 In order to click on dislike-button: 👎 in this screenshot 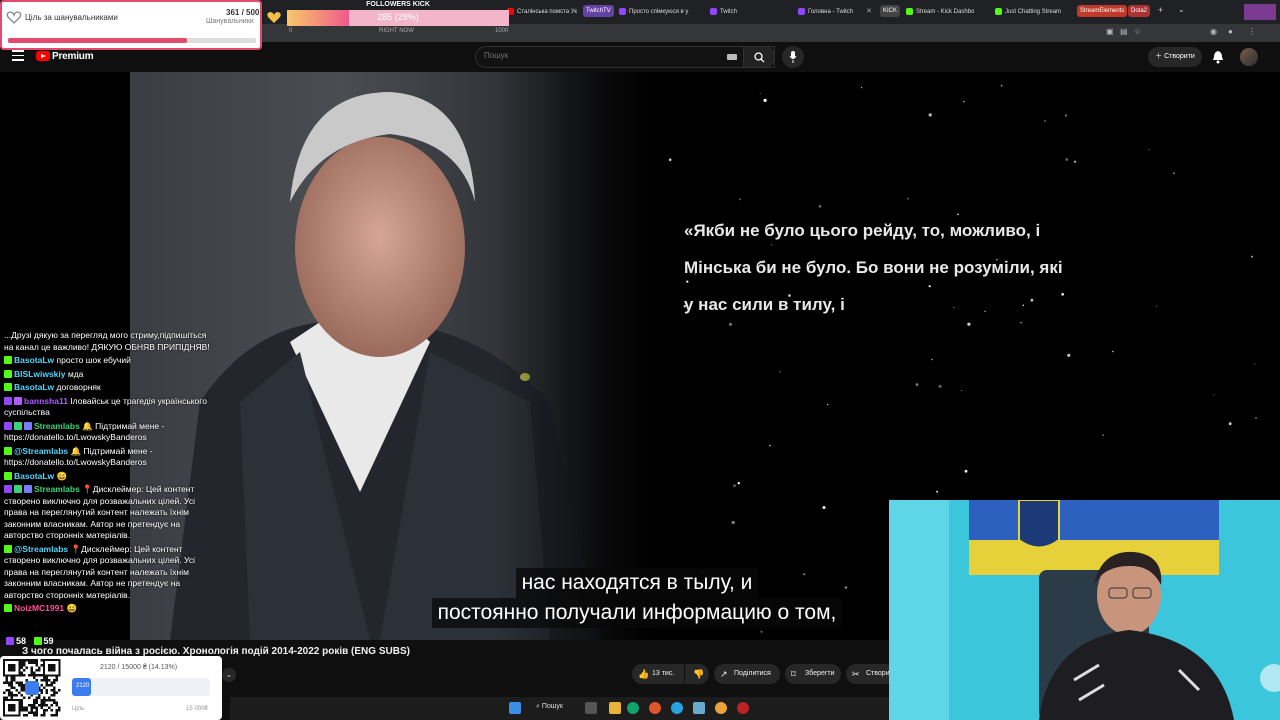, I will do `click(697, 674)`.